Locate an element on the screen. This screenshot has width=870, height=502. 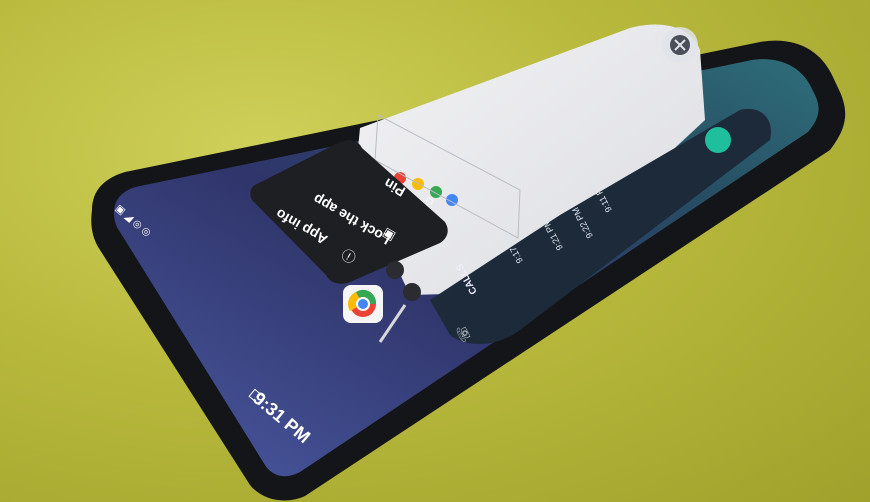
floating-window-button is located at coordinates (412, 292).